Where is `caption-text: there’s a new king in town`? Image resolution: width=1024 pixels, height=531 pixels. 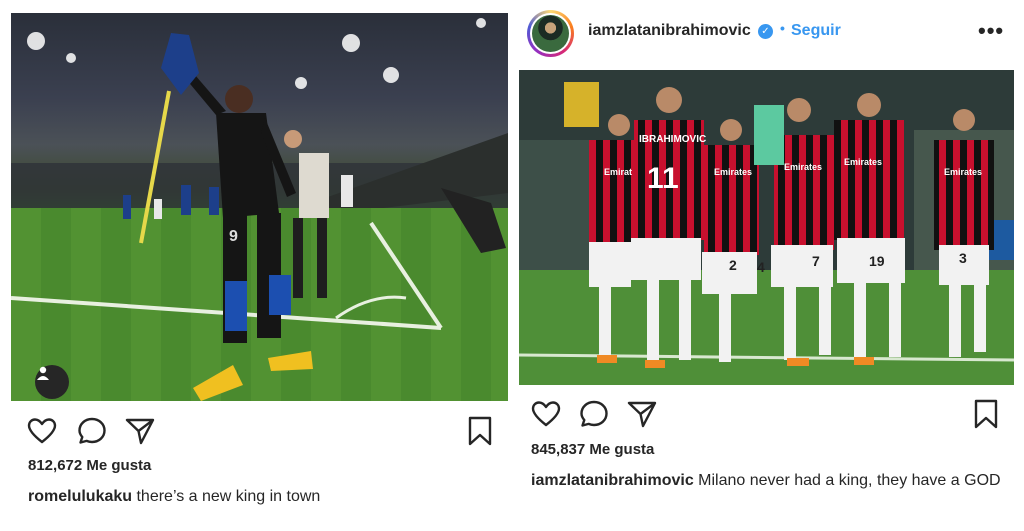 caption-text: there’s a new king in town is located at coordinates (228, 496).